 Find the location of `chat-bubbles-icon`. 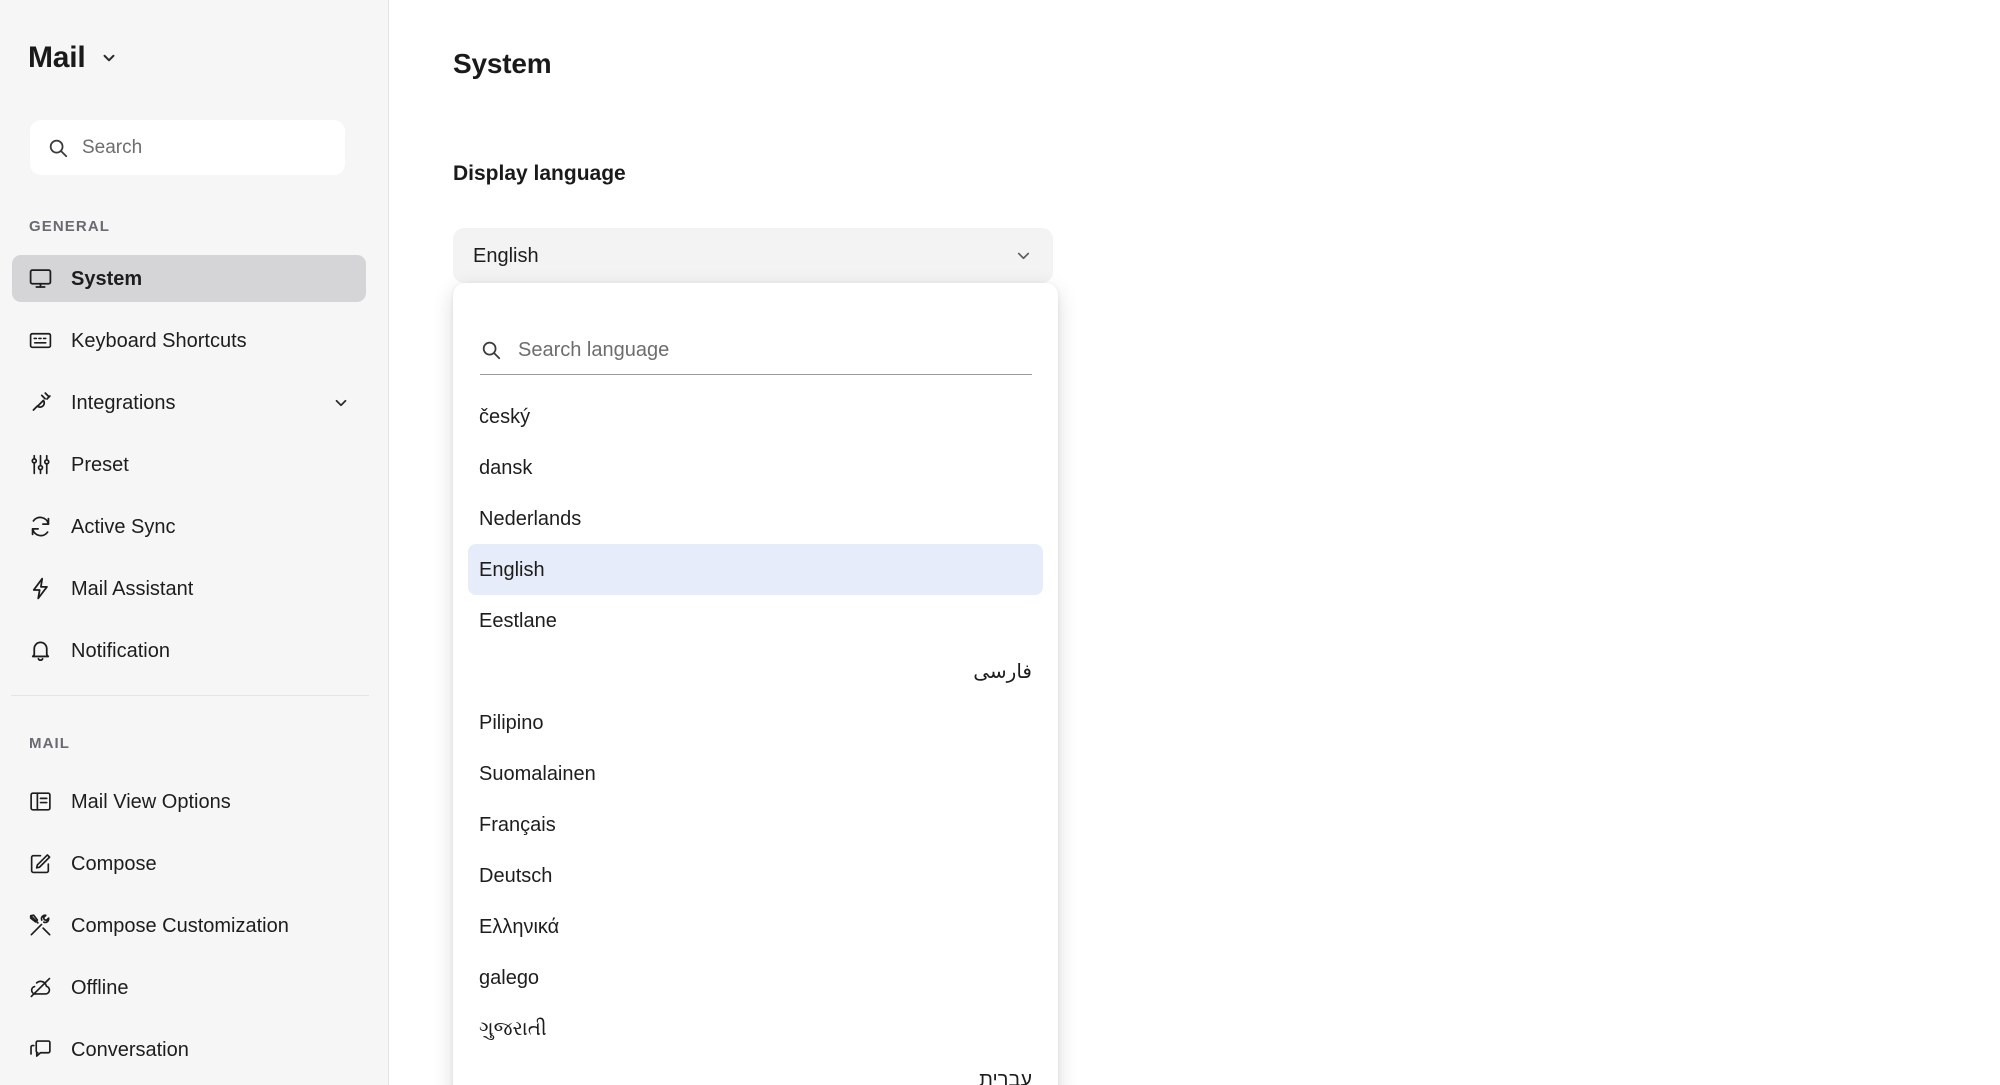

chat-bubbles-icon is located at coordinates (40, 1049).